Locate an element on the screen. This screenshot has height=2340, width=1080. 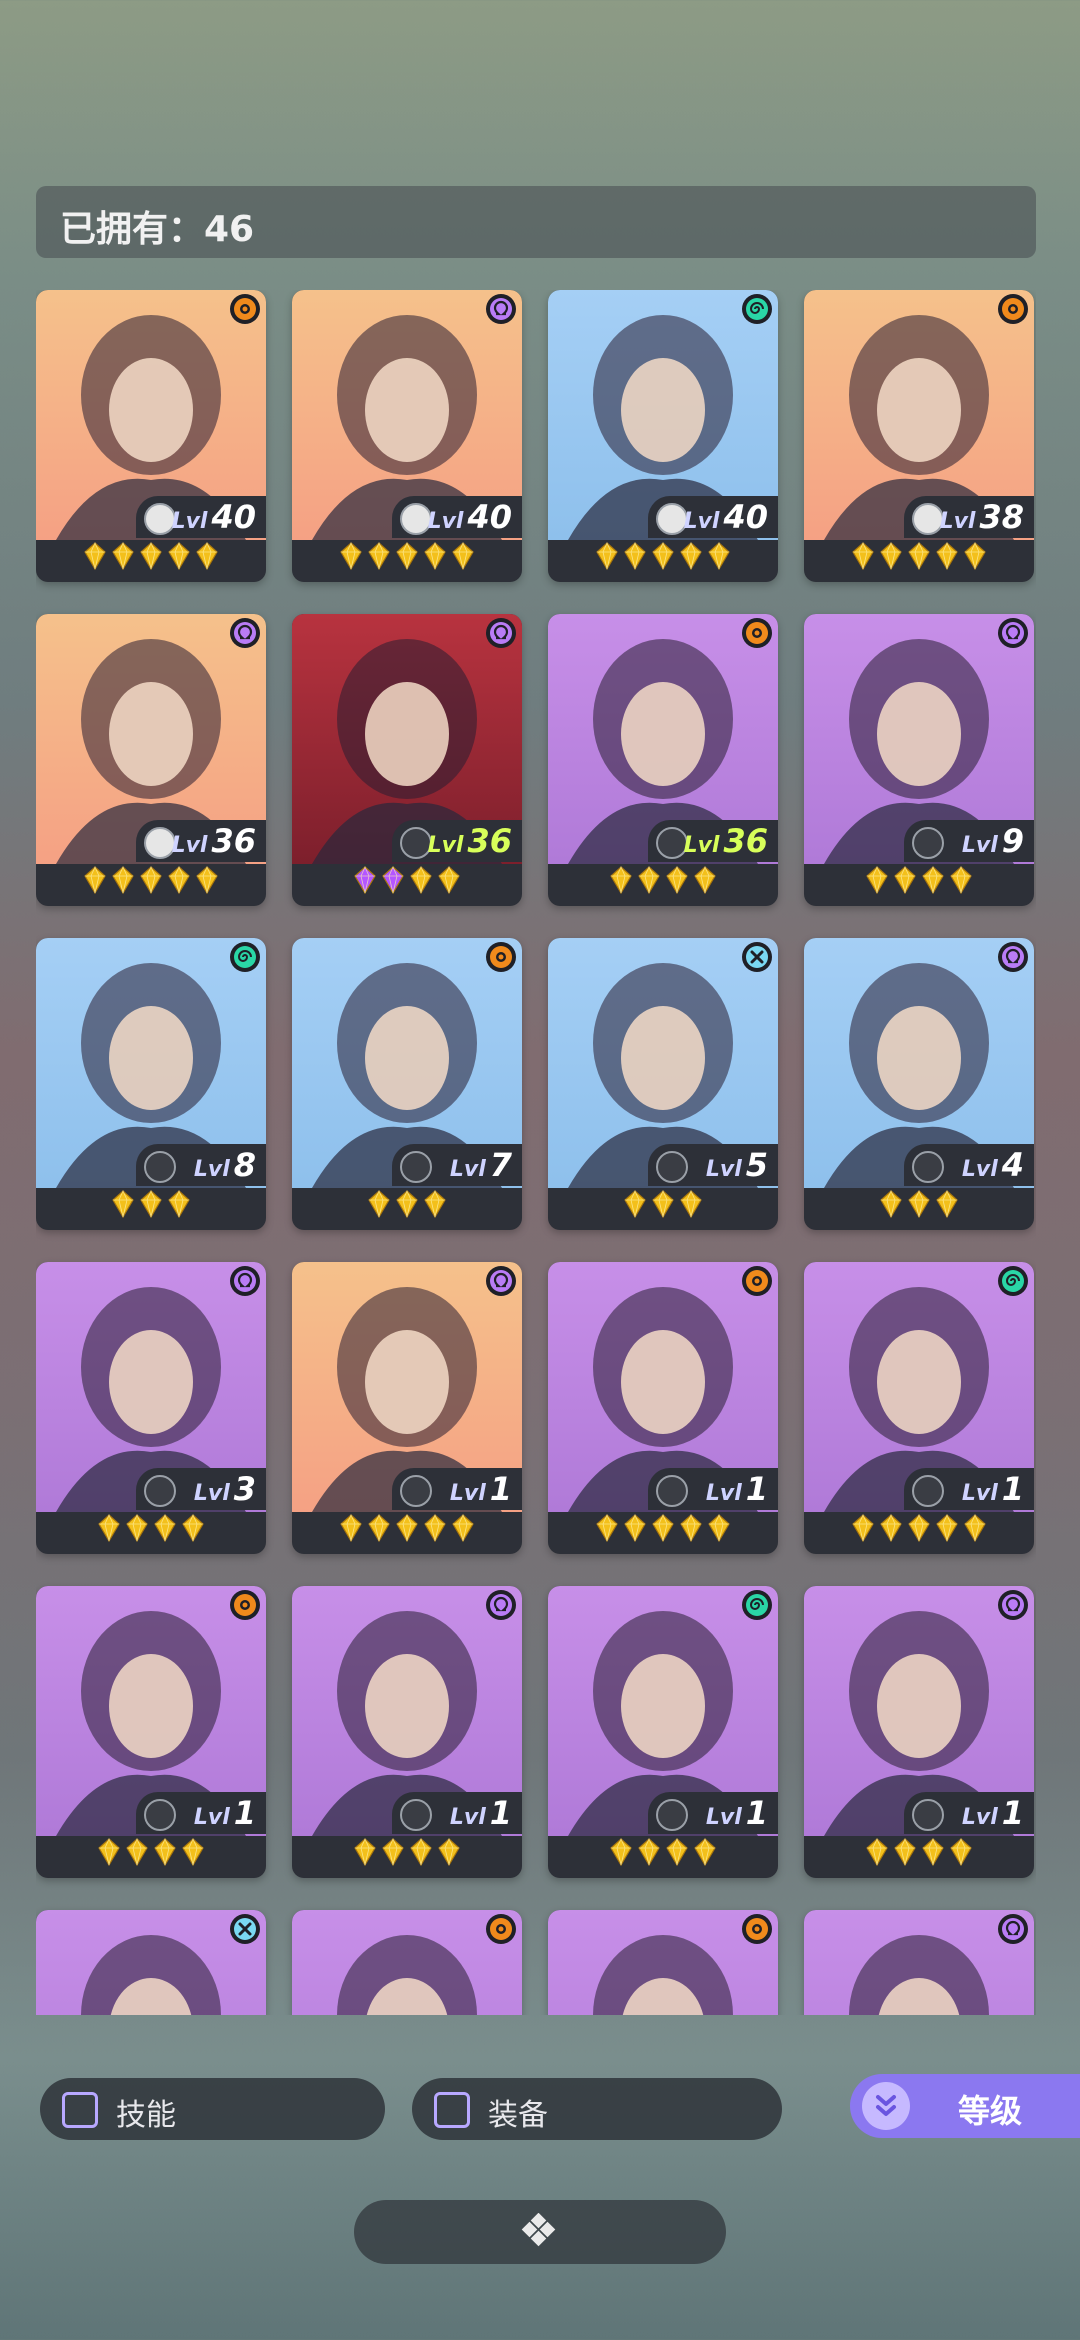
skill-filter-label: 技能 is located at coordinates (146, 2115).